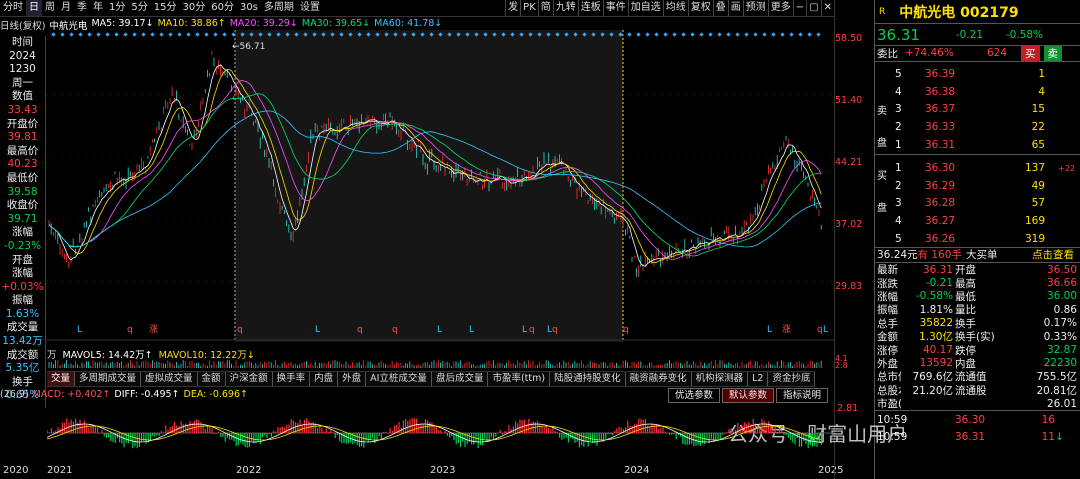  What do you see at coordinates (940, 109) in the screenshot?
I see `ask-price: 36.37` at bounding box center [940, 109].